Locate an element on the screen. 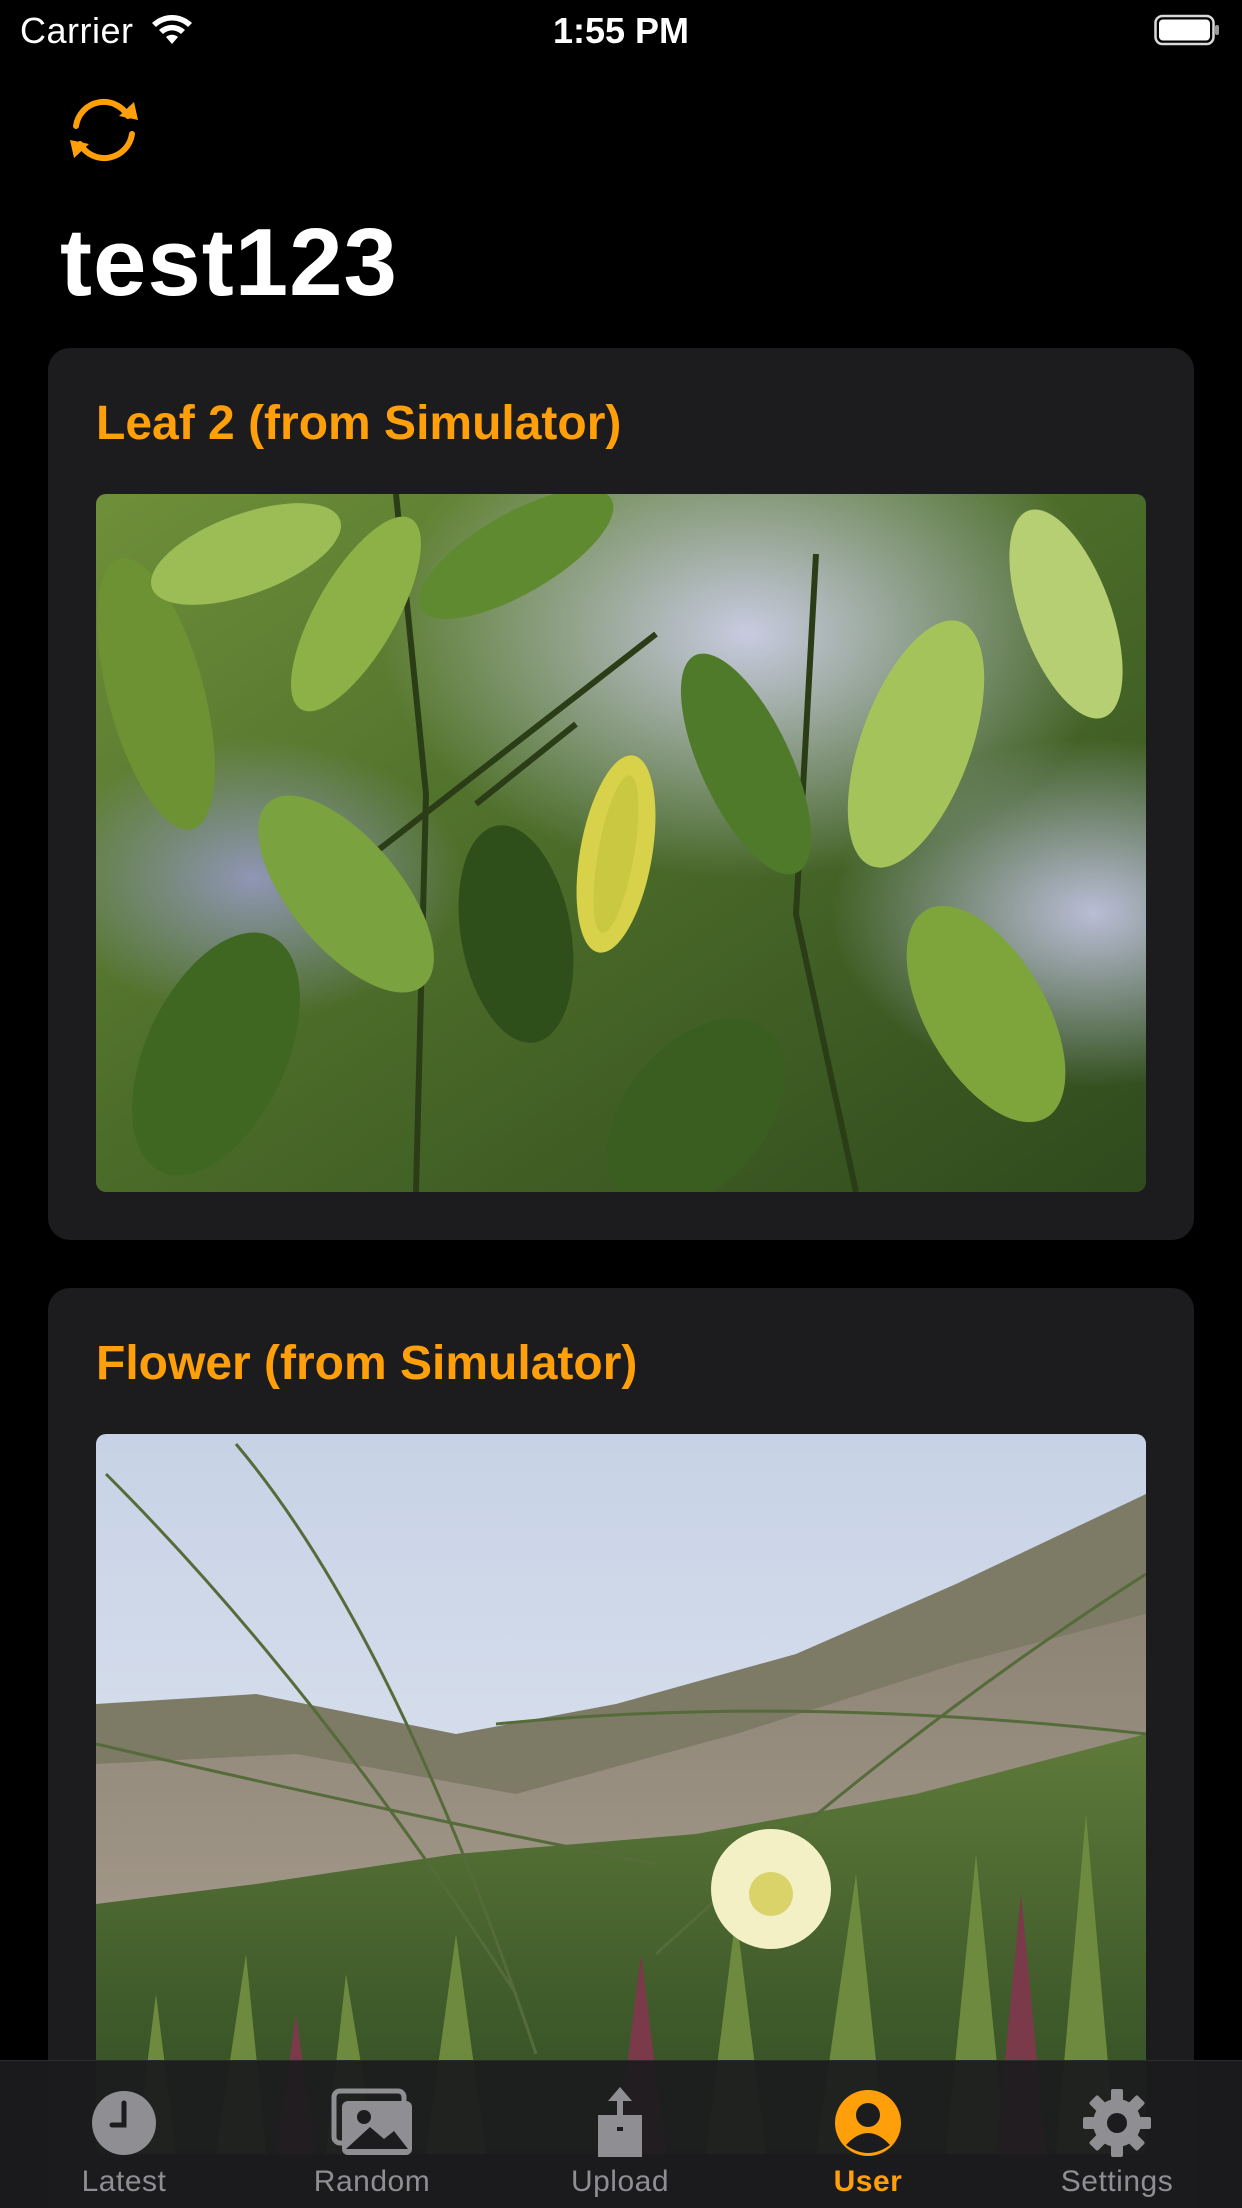 This screenshot has height=2208, width=1242. arrow-rotate-icon is located at coordinates (104, 130).